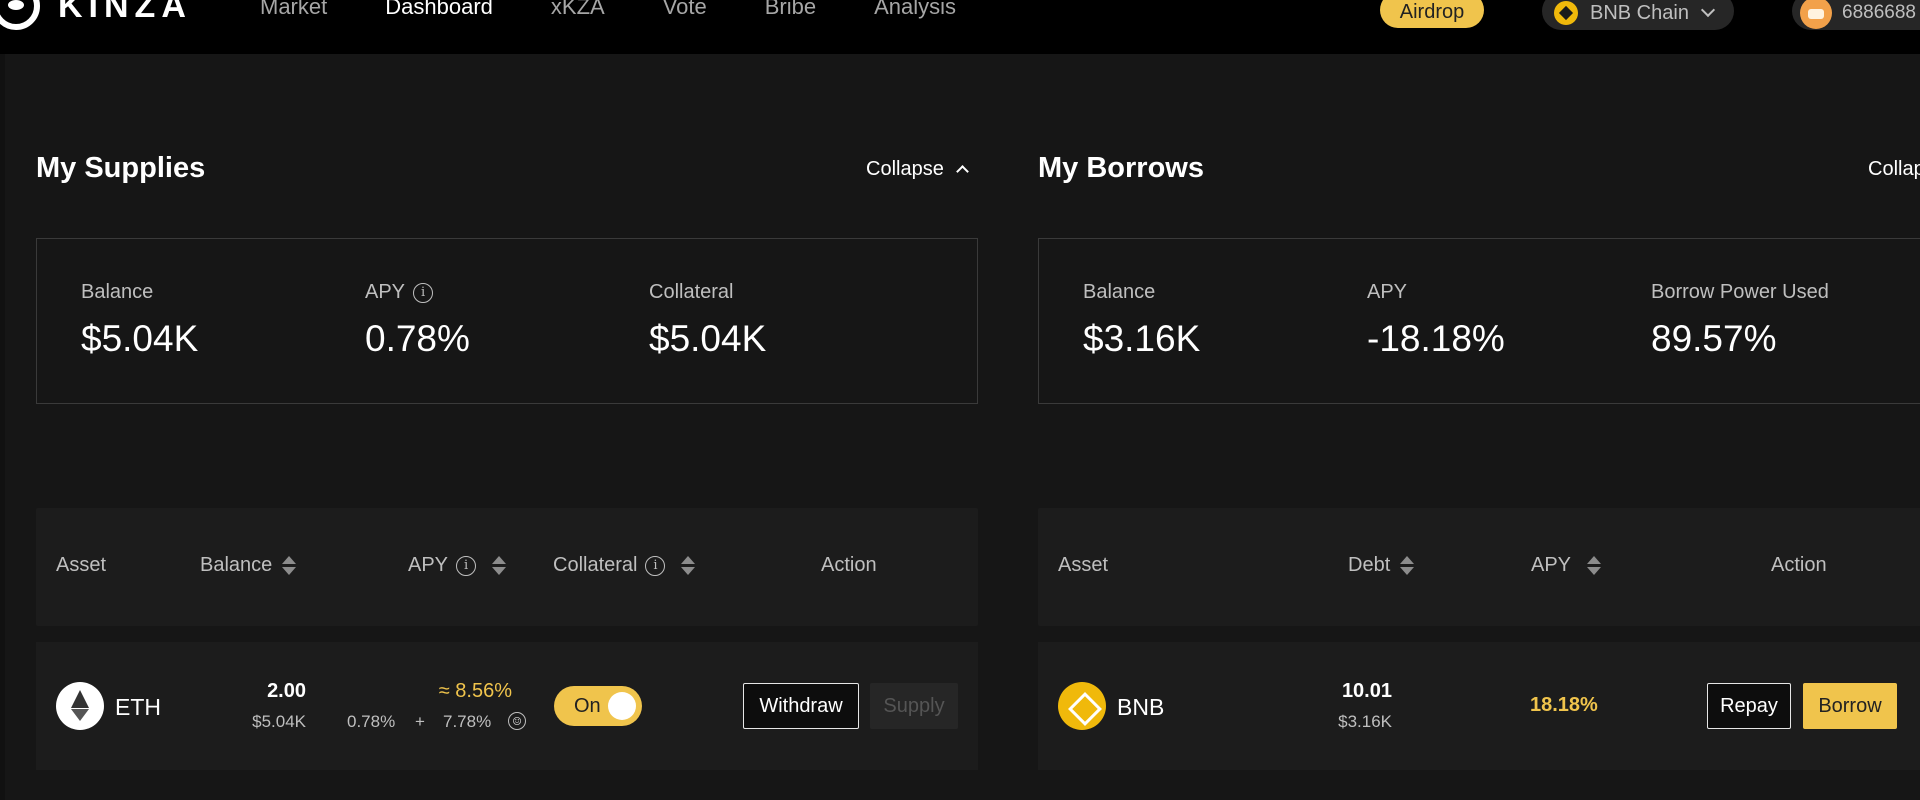 This screenshot has height=800, width=1920. What do you see at coordinates (1639, 12) in the screenshot?
I see `chain-label: BNB Chain` at bounding box center [1639, 12].